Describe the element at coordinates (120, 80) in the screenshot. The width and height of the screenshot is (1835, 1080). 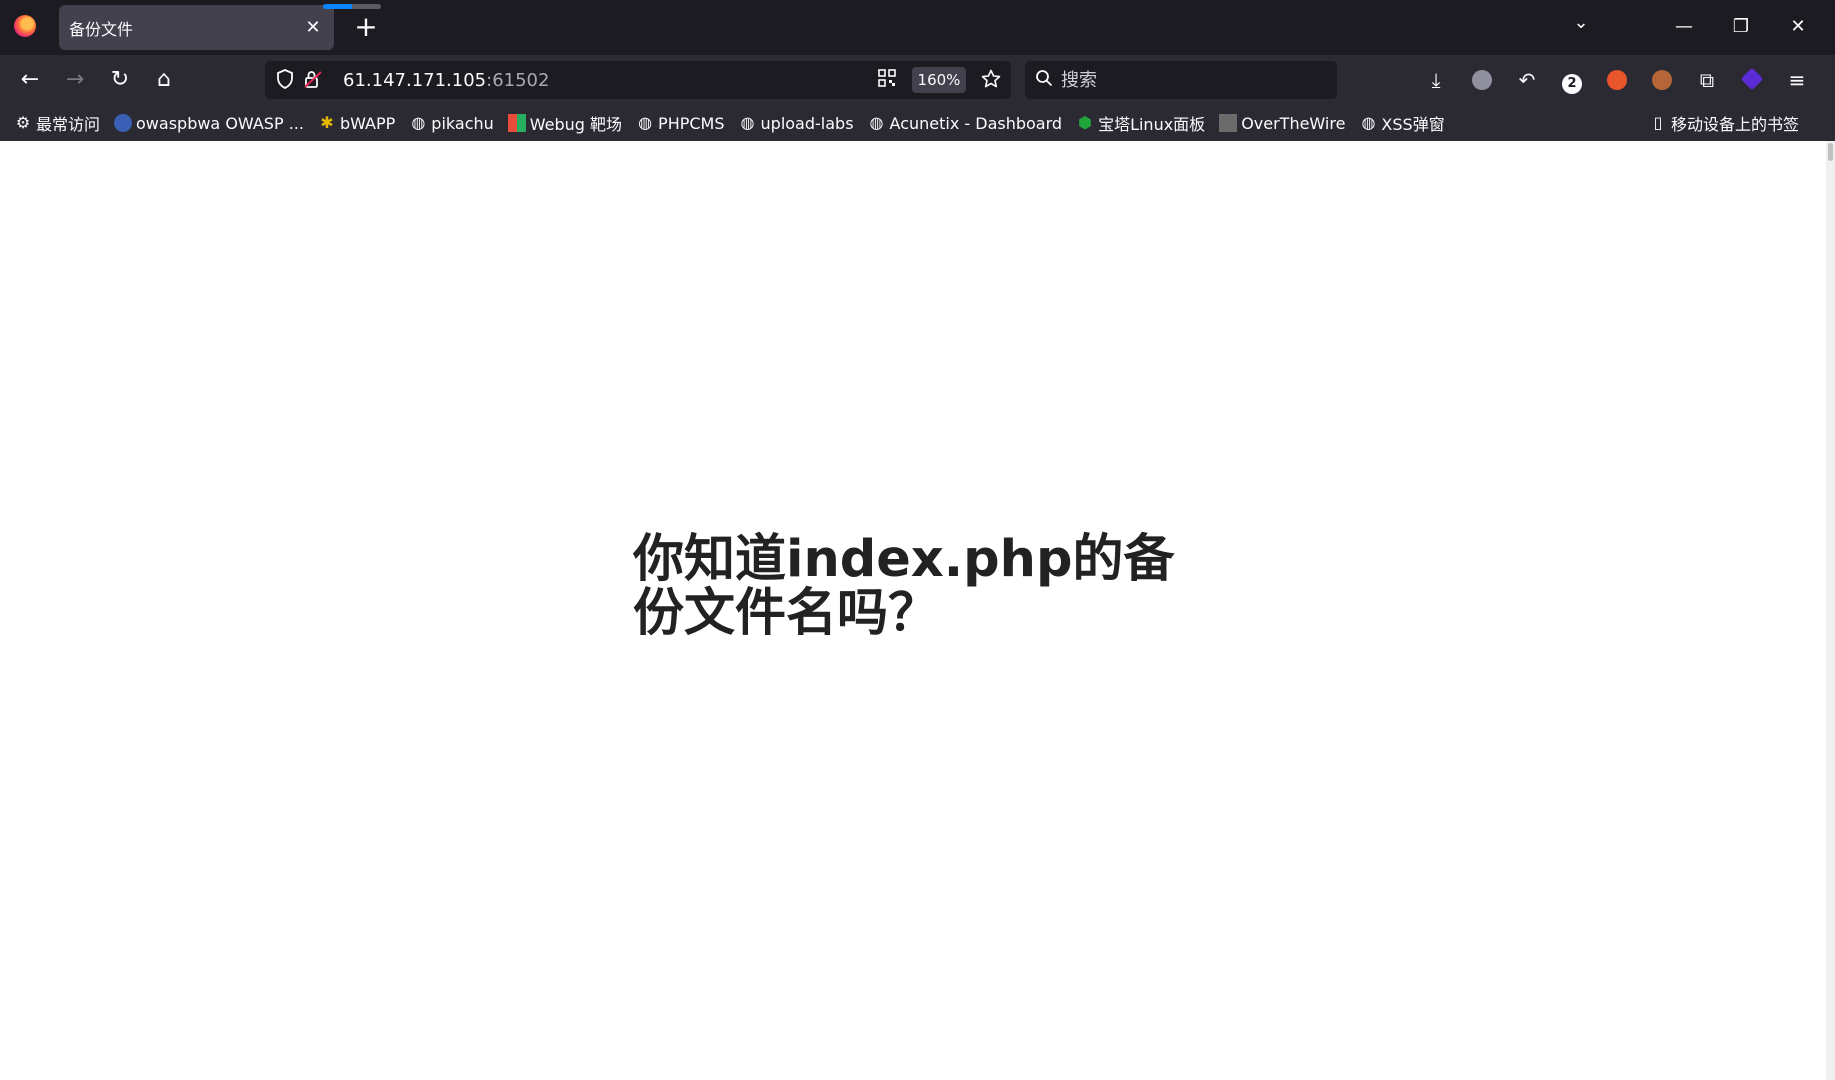
I see `reload-button: ↻` at that location.